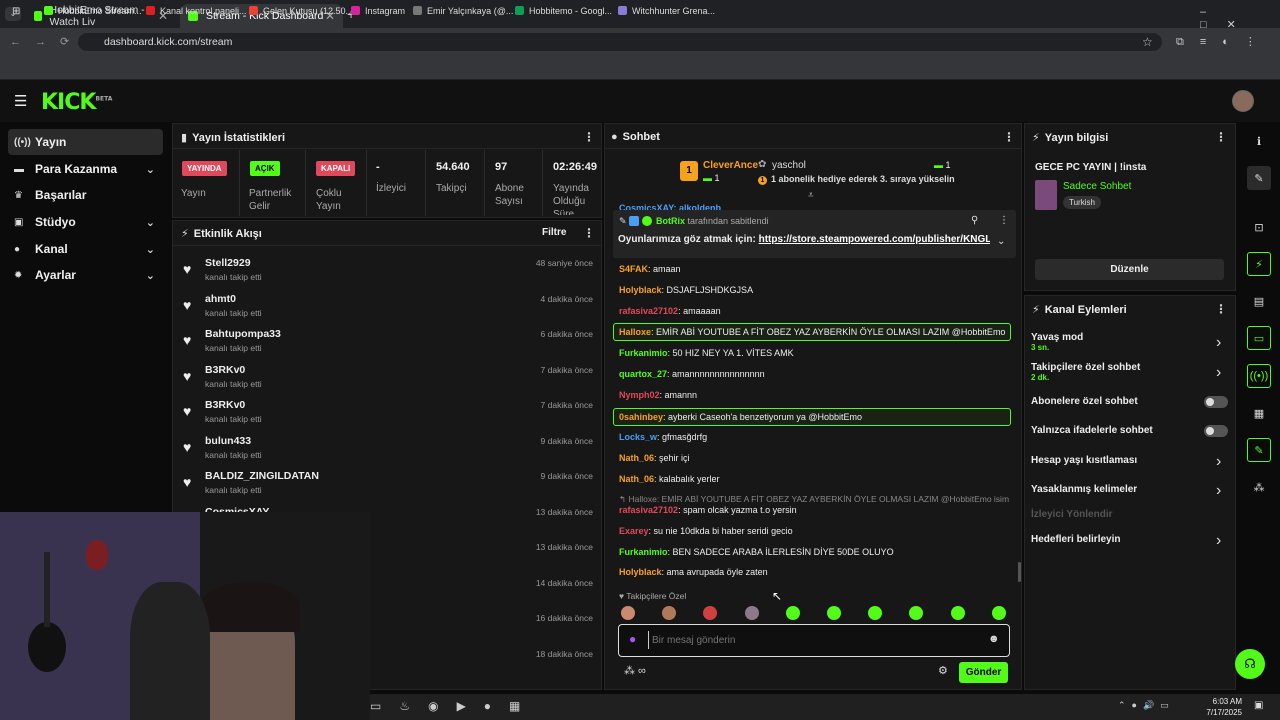 The image size is (1280, 720). I want to click on chat-username: Halloxe, so click(635, 332).